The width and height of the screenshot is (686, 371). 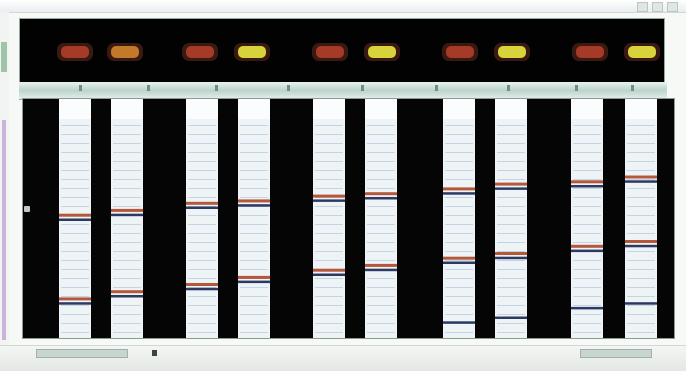 I want to click on well-spot, so click(x=75, y=52).